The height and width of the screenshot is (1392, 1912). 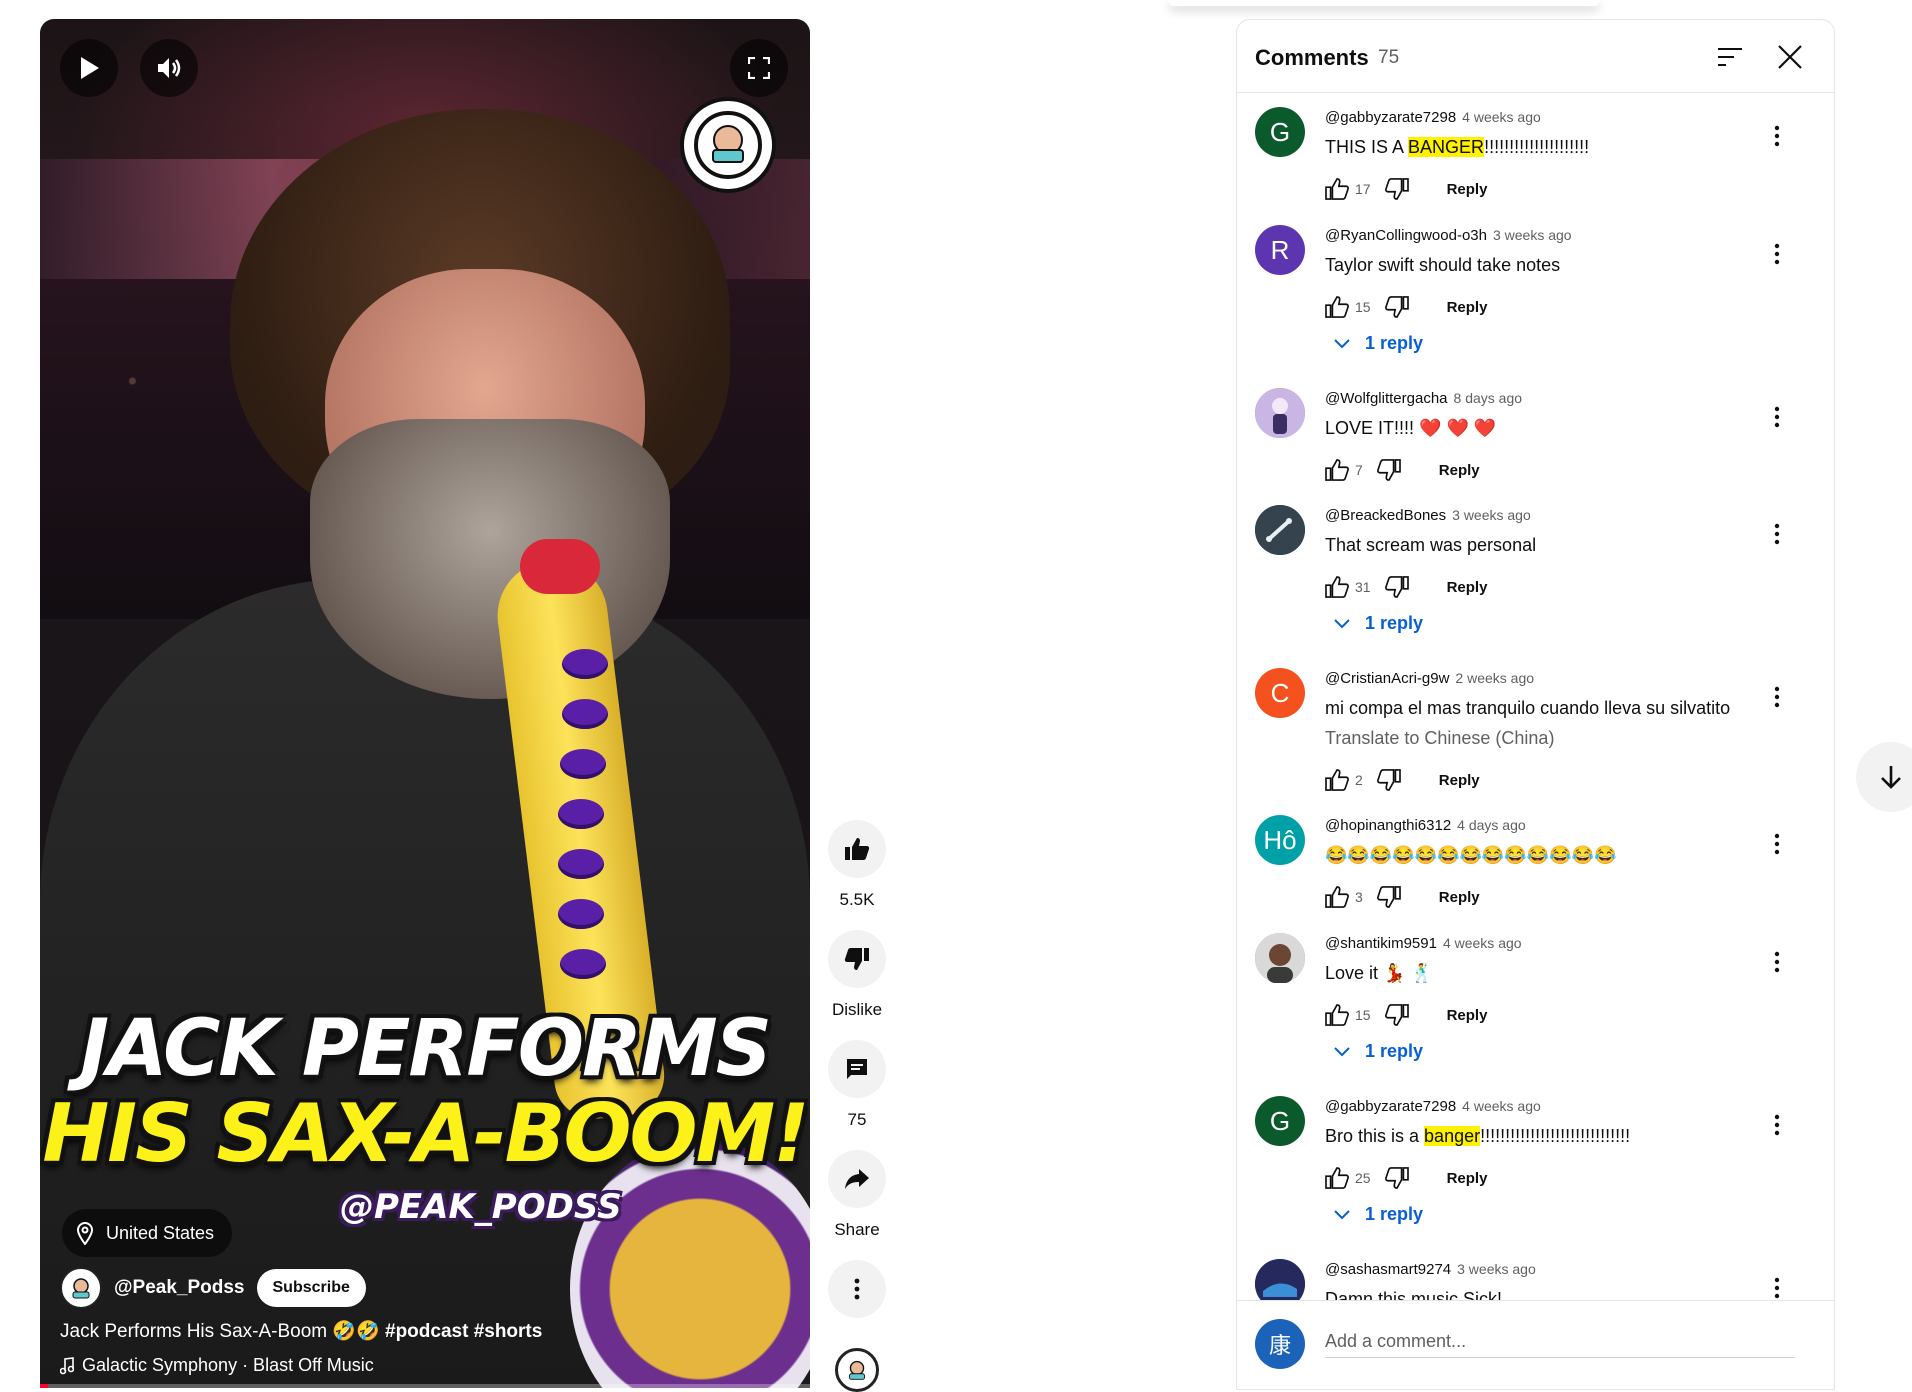 I want to click on comment-author: @hopinangthi6312, so click(x=1388, y=825).